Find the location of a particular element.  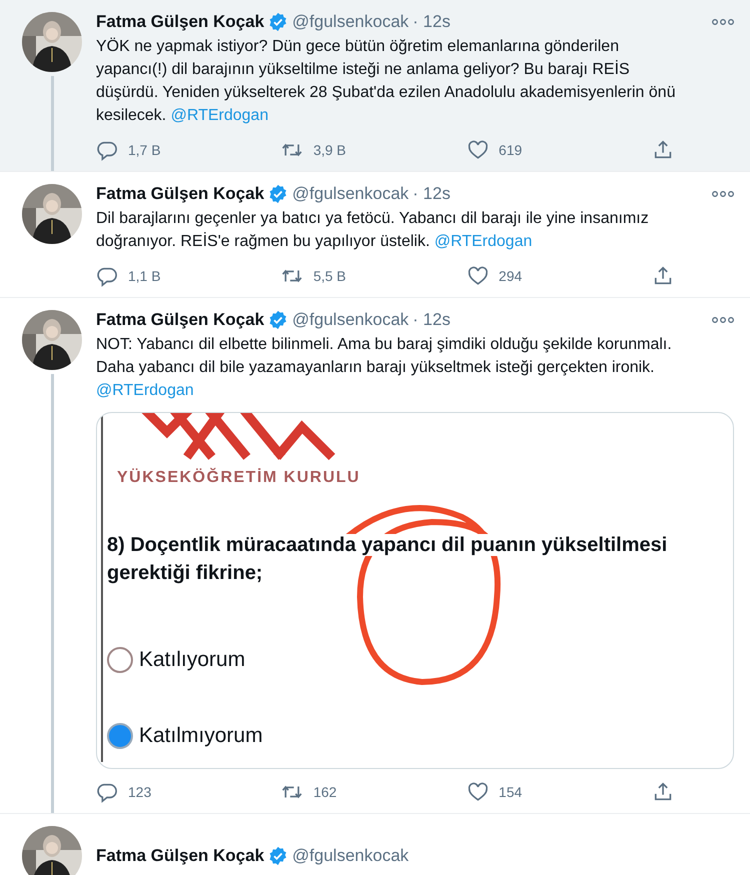

option-label: Katılmıyorum is located at coordinates (201, 736).